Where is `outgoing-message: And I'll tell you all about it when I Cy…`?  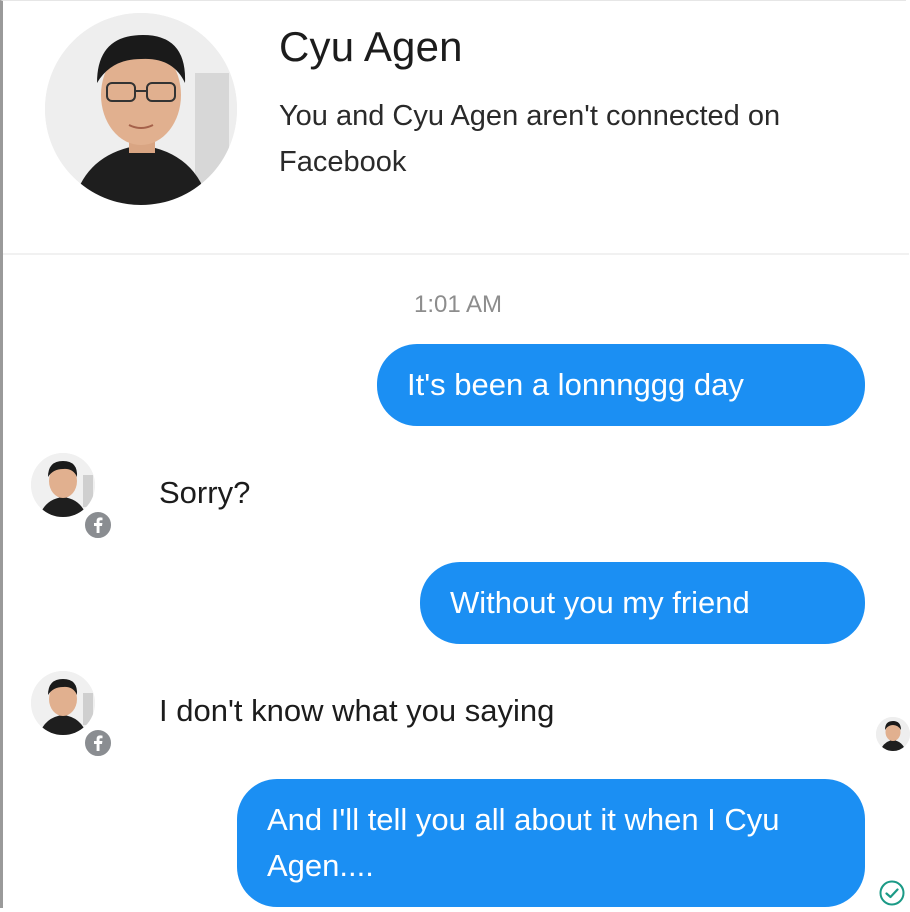 outgoing-message: And I'll tell you all about it when I Cy… is located at coordinates (551, 843).